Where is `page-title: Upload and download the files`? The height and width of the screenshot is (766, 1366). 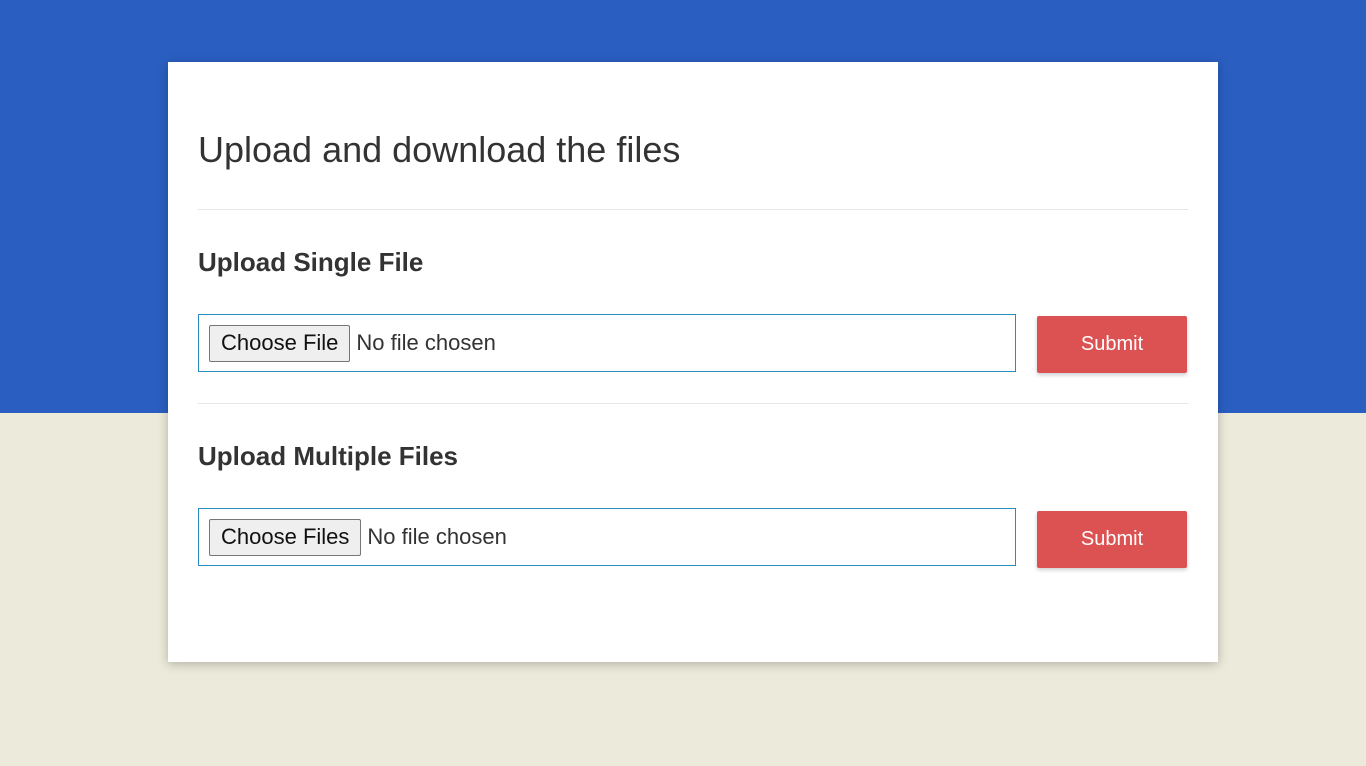
page-title: Upload and download the files is located at coordinates (439, 149).